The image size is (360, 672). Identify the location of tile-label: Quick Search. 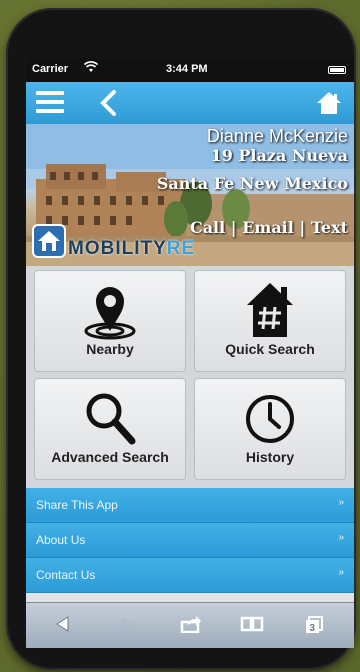
(270, 349).